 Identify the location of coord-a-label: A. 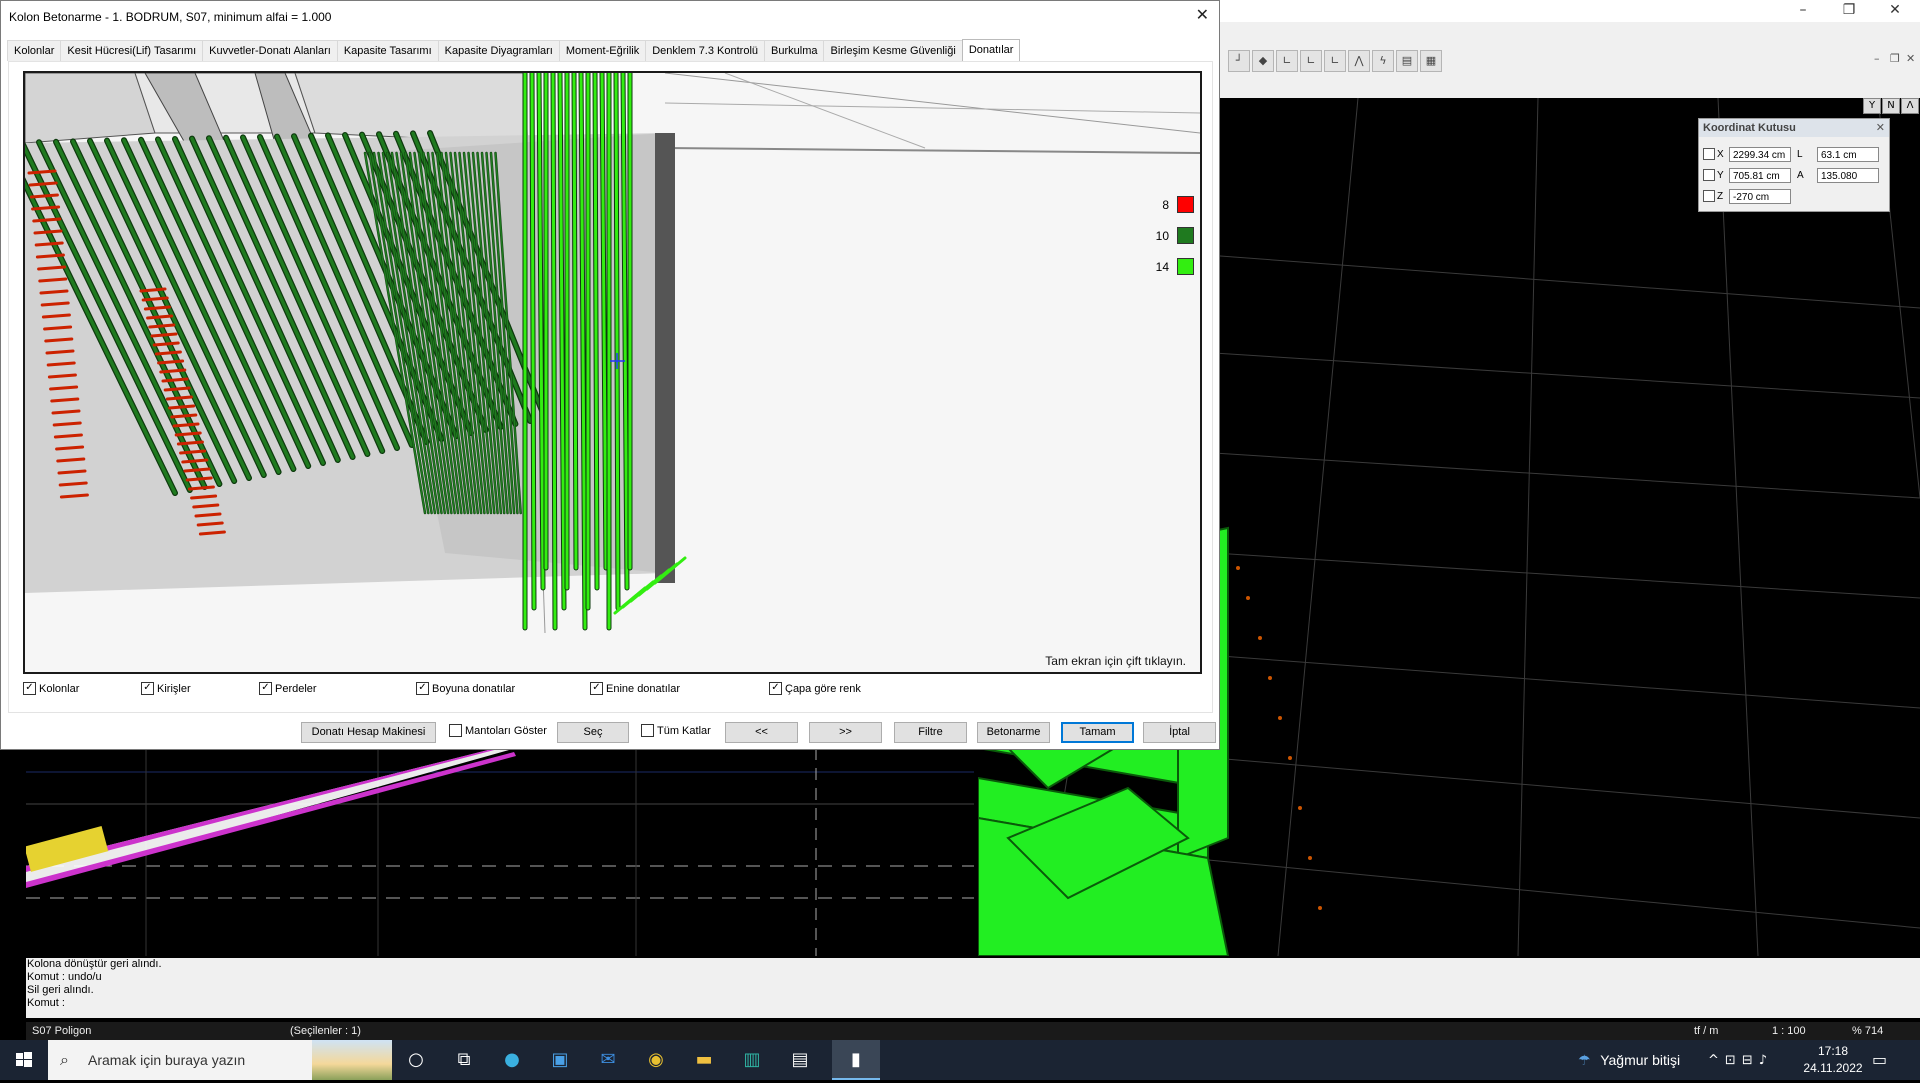
(1800, 175).